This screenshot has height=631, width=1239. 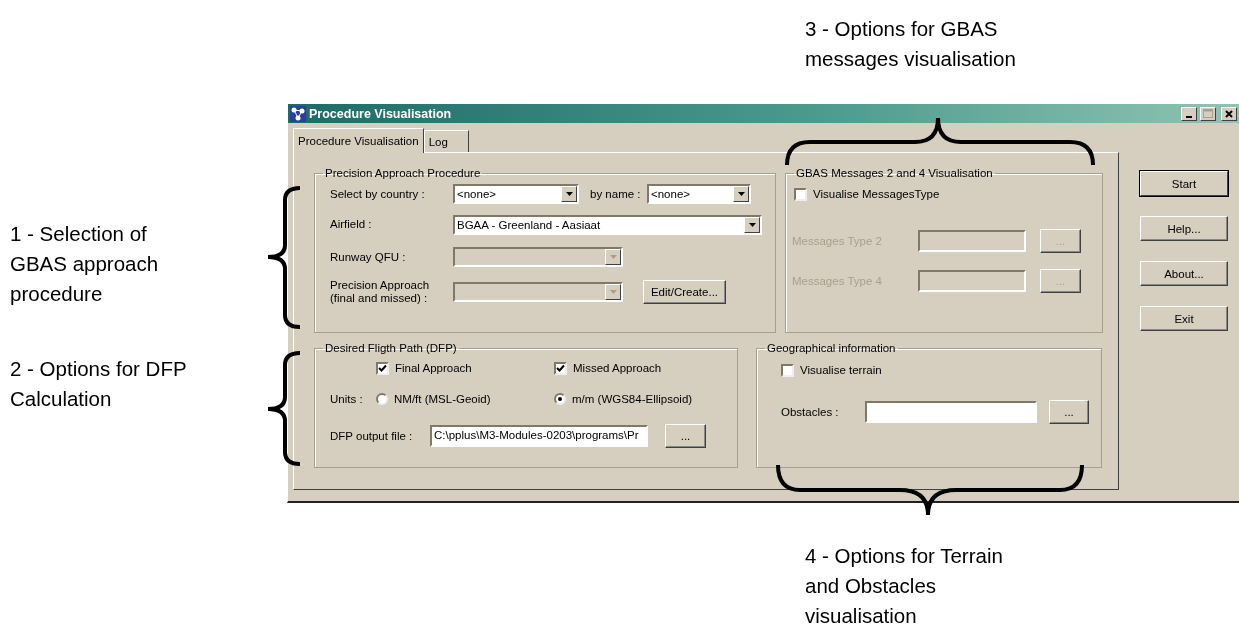 I want to click on group-title: Desired Fligth Path (DFP), so click(x=391, y=348).